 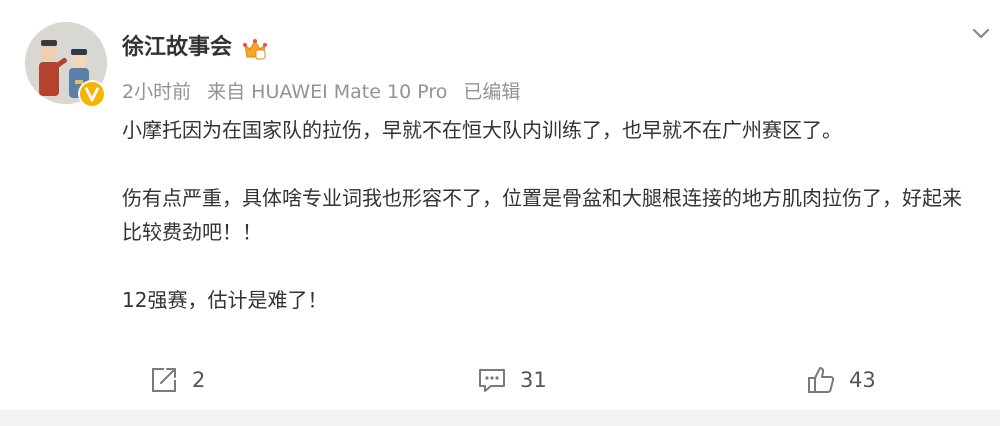 I want to click on edited-label: 已编辑, so click(x=491, y=92).